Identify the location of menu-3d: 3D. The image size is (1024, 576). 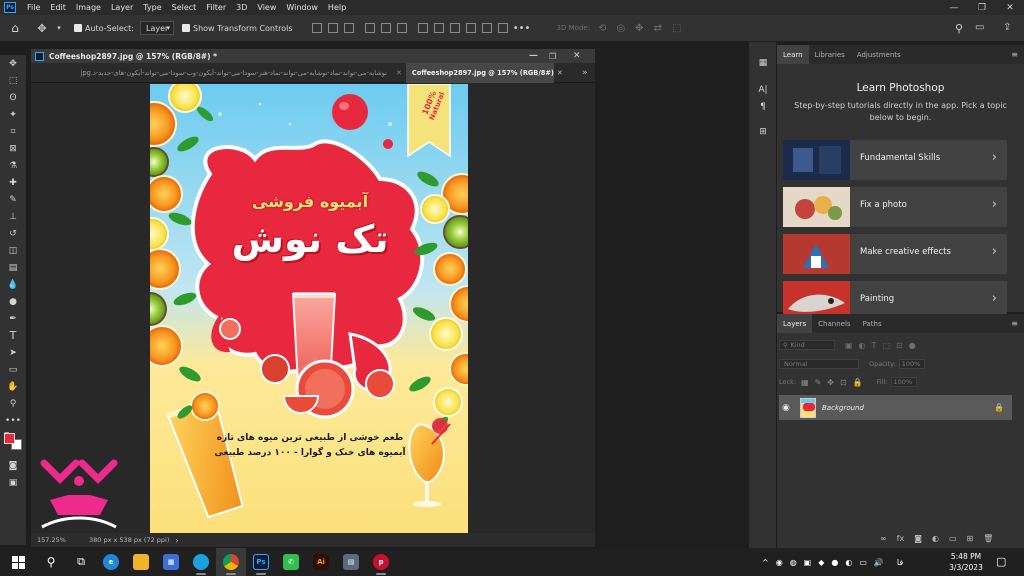
(241, 7).